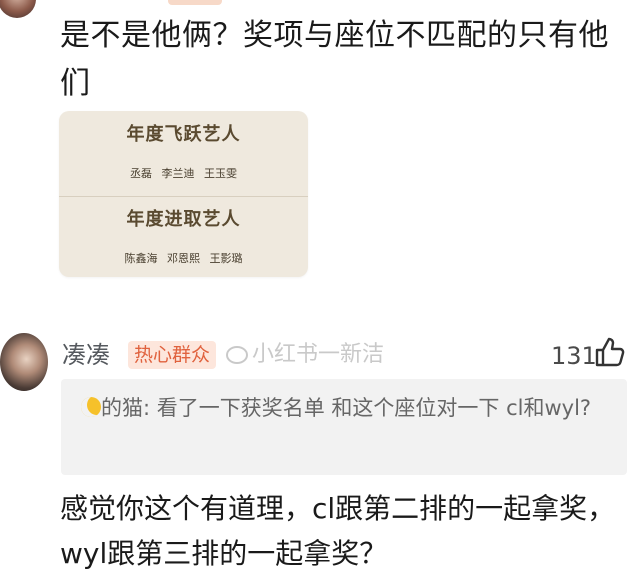  I want to click on previous-badge-fragment, so click(195, 2).